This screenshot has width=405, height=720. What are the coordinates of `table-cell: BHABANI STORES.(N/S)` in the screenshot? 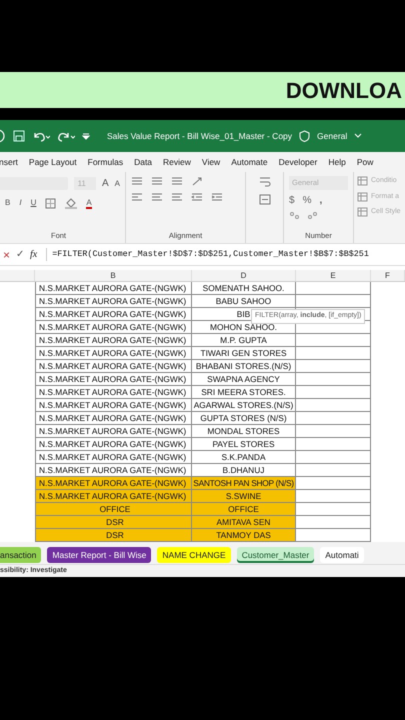 It's located at (244, 366).